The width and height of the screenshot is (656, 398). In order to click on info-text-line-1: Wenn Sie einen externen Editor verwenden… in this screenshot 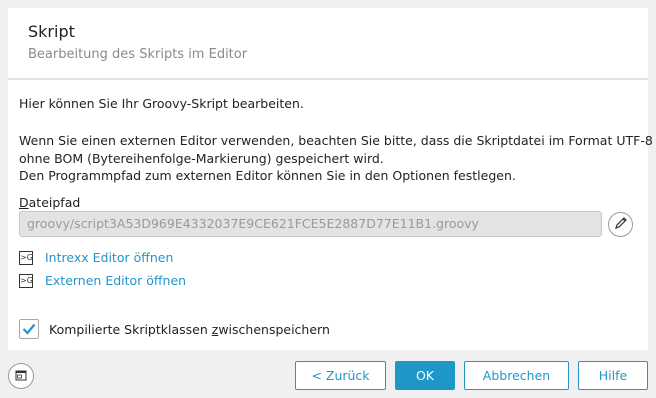, I will do `click(336, 140)`.